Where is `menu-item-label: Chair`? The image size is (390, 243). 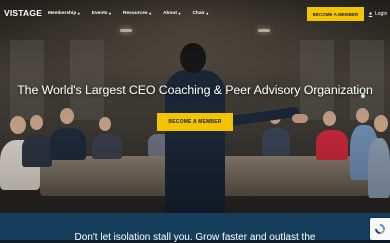
menu-item-label: Chair is located at coordinates (198, 13).